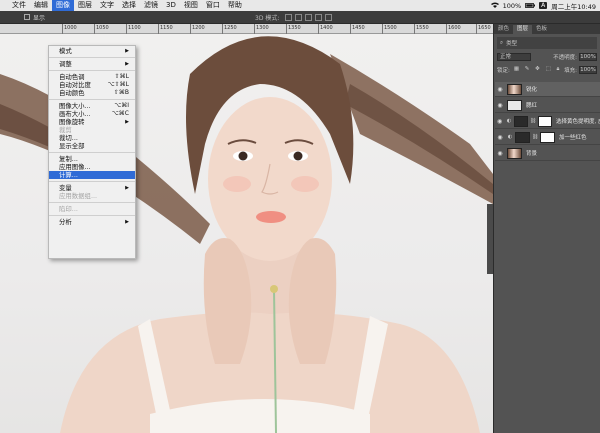  Describe the element at coordinates (514, 56) in the screenshot. I see `blend-mode-select: 正常` at that location.